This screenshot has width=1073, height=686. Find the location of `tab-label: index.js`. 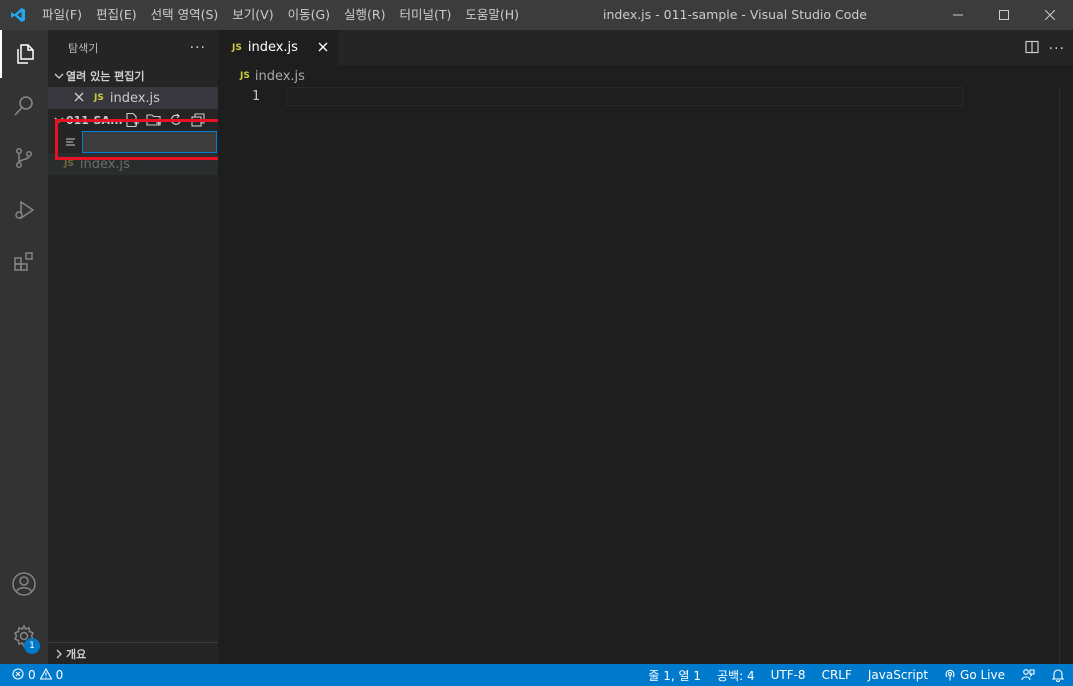

tab-label: index.js is located at coordinates (272, 47).